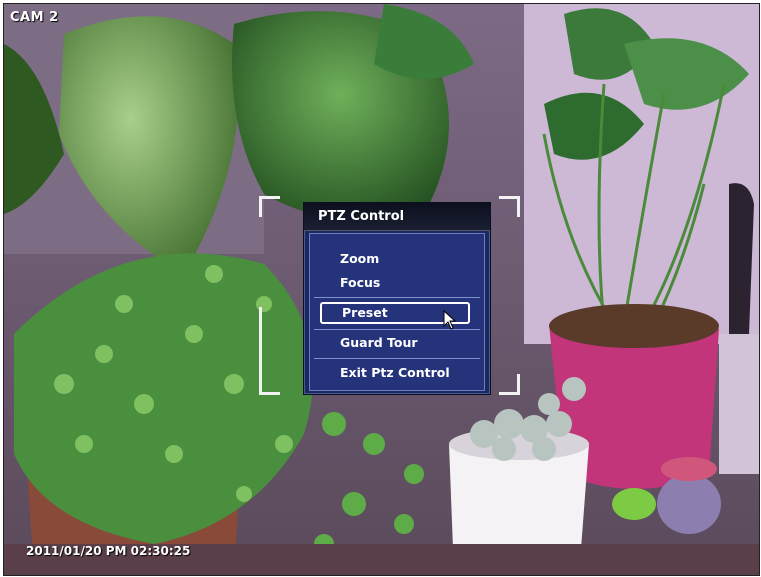 This screenshot has width=761, height=577. Describe the element at coordinates (269, 384) in the screenshot. I see `focus-bracket-bottom-left` at that location.